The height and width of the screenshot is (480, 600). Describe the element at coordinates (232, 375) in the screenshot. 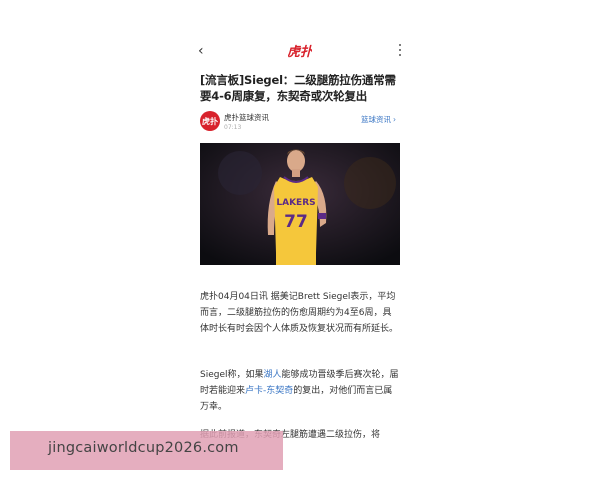

I see `paragraph-2-text-a: Siegel称，如果` at that location.